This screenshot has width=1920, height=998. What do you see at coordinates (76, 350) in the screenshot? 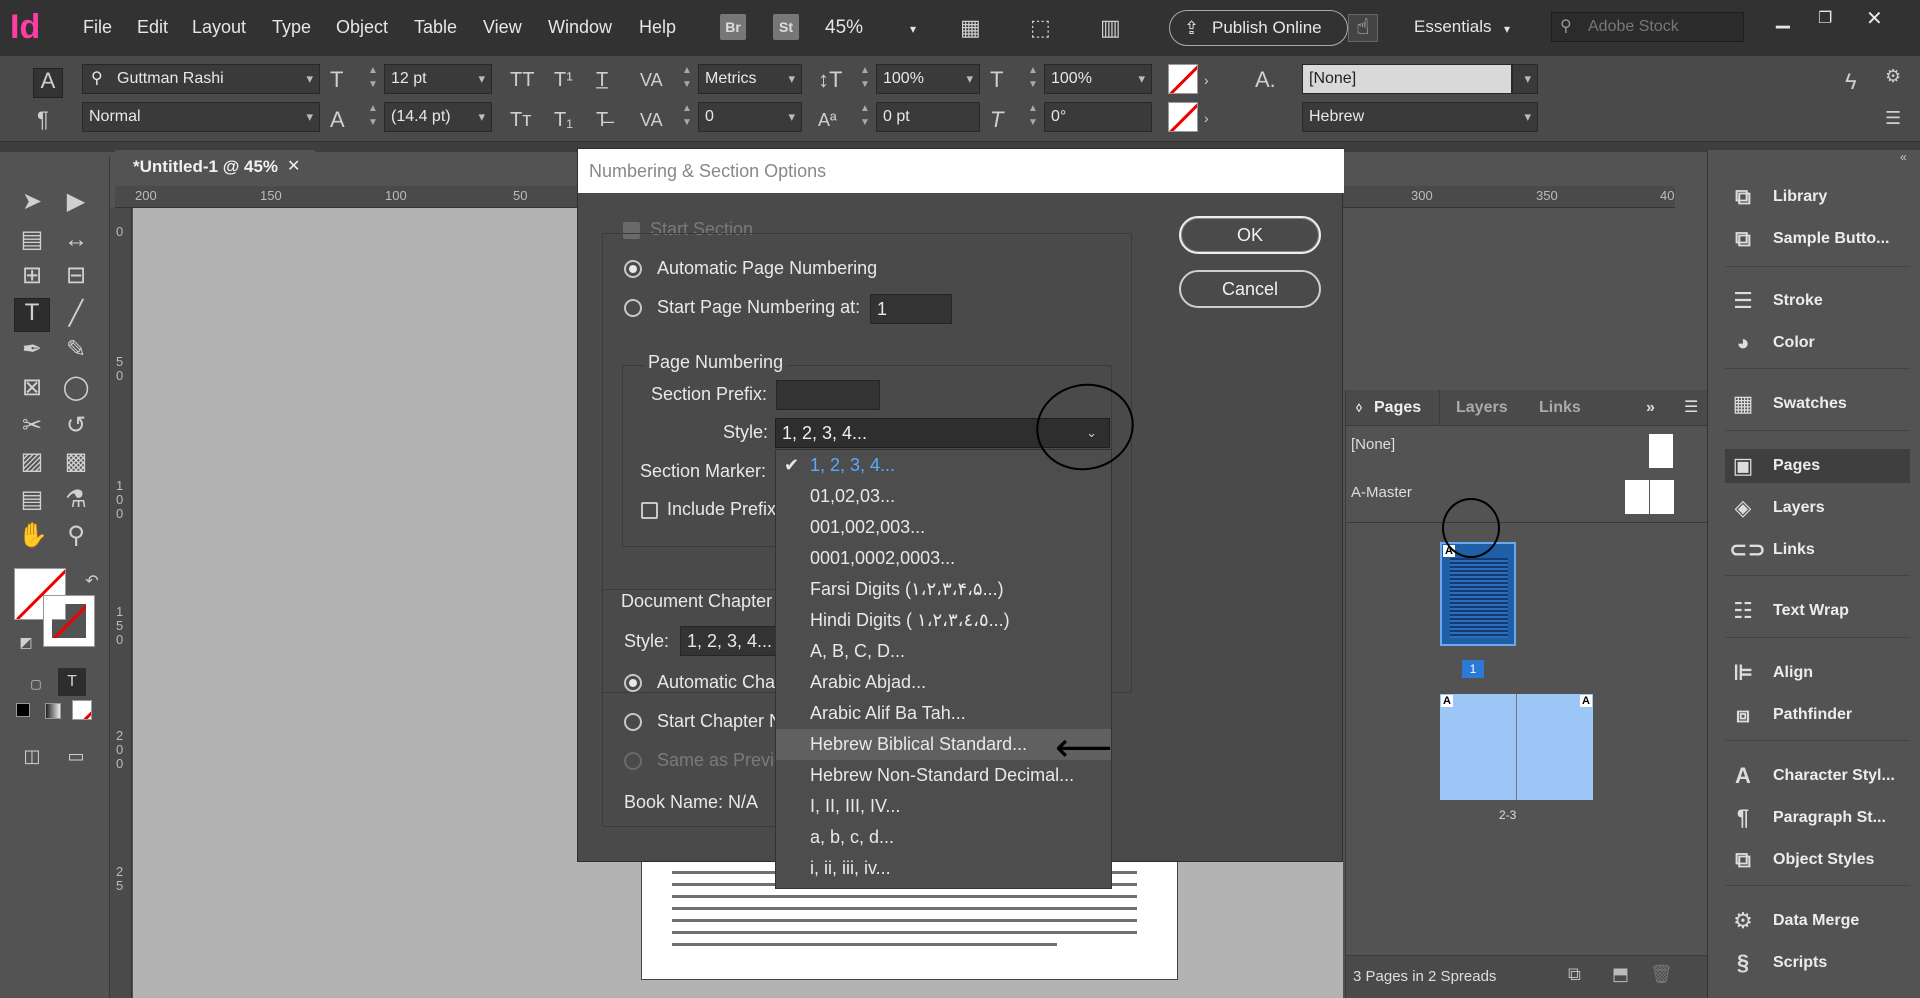
I see `pencil-tool-icon: ✎` at bounding box center [76, 350].